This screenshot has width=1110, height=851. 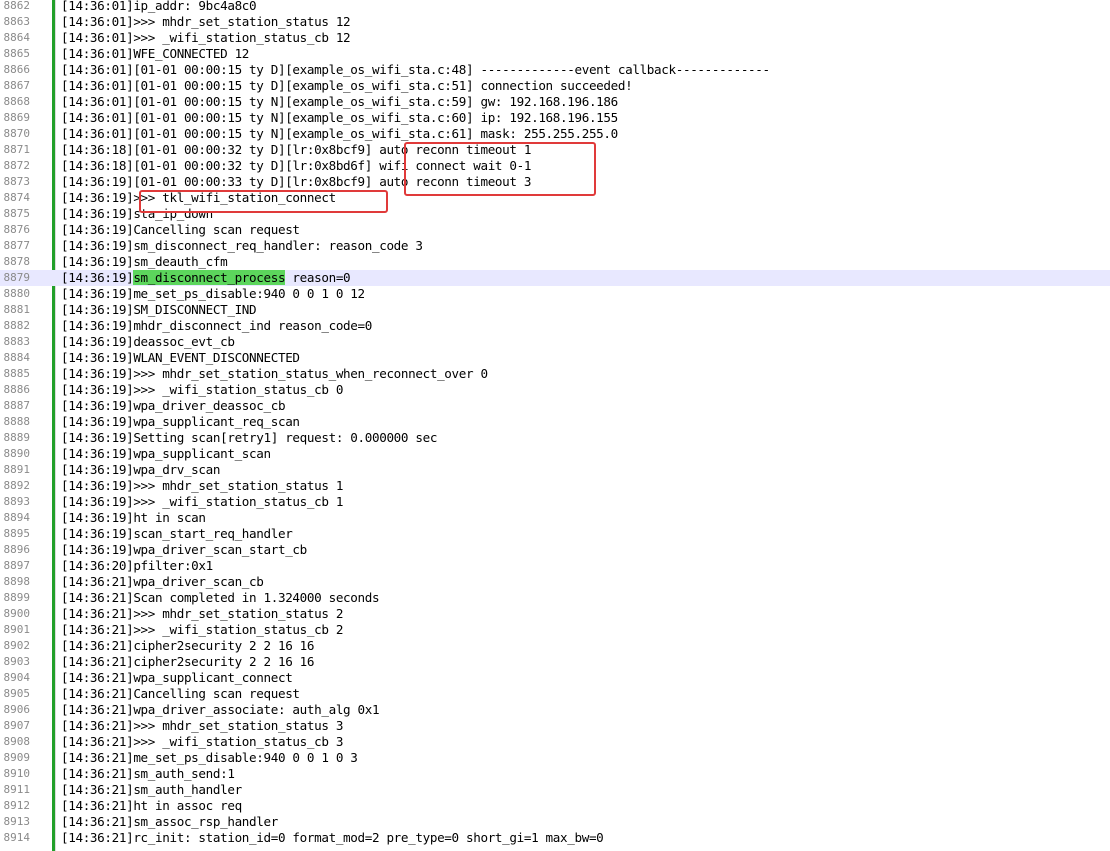 I want to click on line-text: [14:36:19]deassoc_evt_cb, so click(x=148, y=342).